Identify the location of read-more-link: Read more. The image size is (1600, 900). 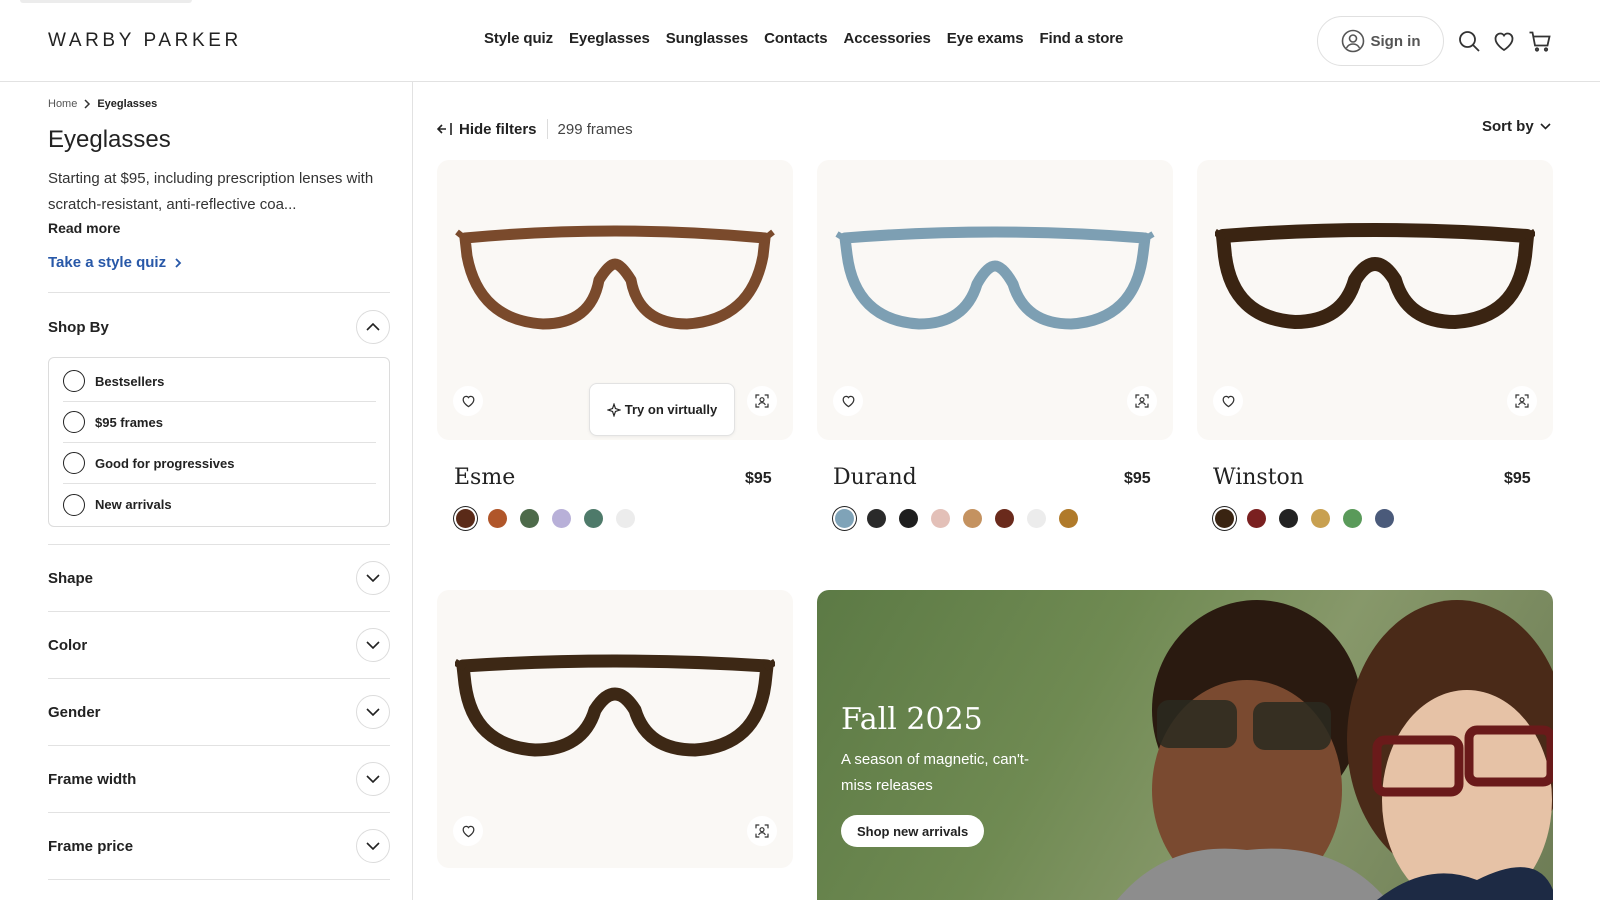
(84, 228).